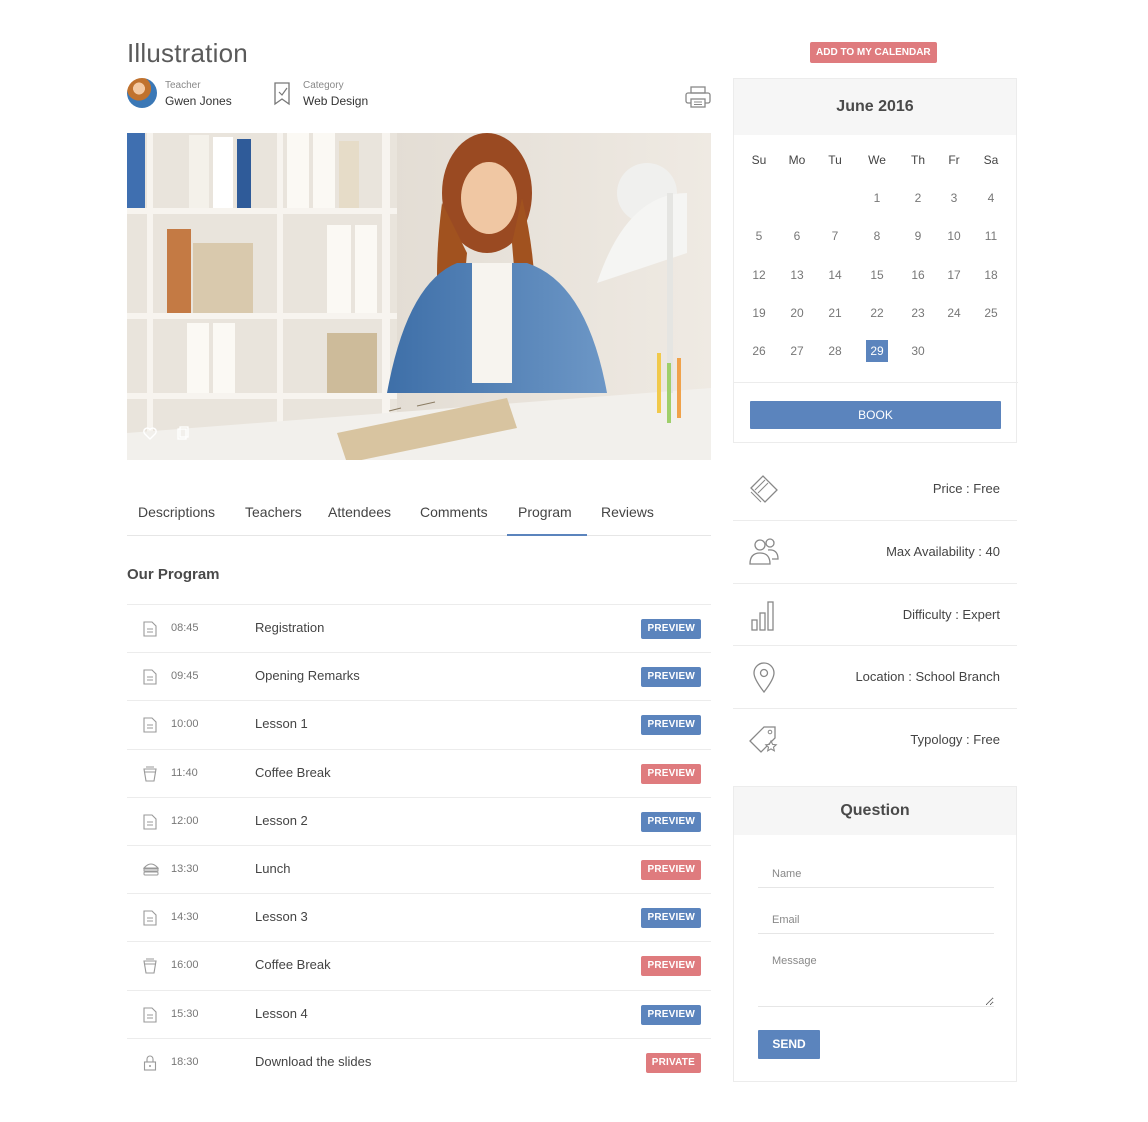 The image size is (1148, 1122). I want to click on program-time: 15:30, so click(185, 1013).